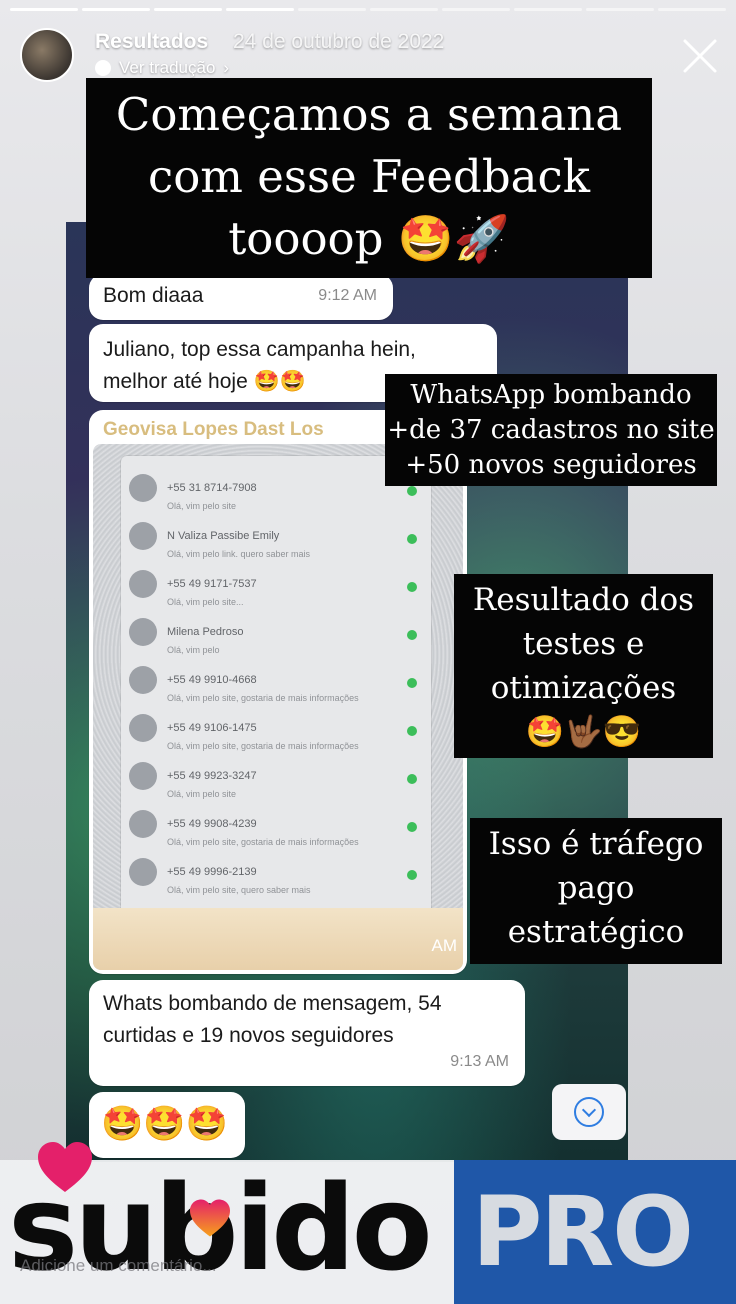 This screenshot has height=1304, width=736. Describe the element at coordinates (596, 844) in the screenshot. I see `overlay-line: Isso é tráfego` at that location.